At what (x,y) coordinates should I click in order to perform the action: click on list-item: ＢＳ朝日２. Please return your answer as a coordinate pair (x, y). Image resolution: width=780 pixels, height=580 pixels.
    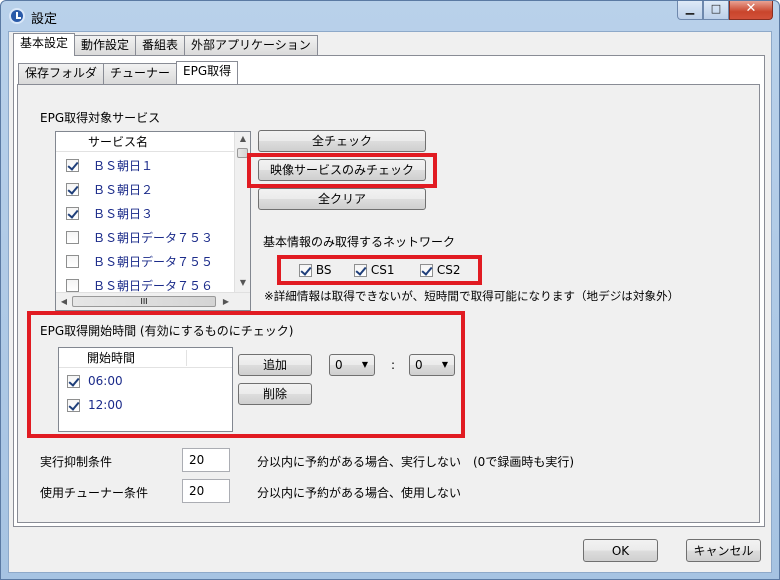
    Looking at the image, I should click on (146, 189).